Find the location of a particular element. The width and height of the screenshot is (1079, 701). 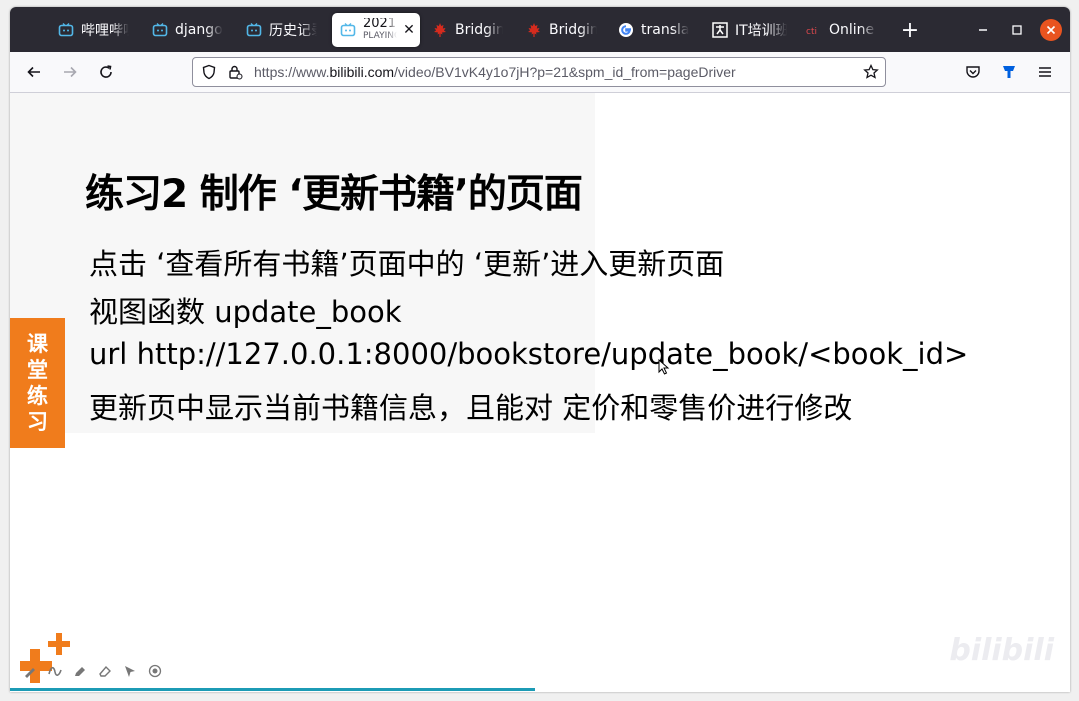

menu-button is located at coordinates (1045, 72).